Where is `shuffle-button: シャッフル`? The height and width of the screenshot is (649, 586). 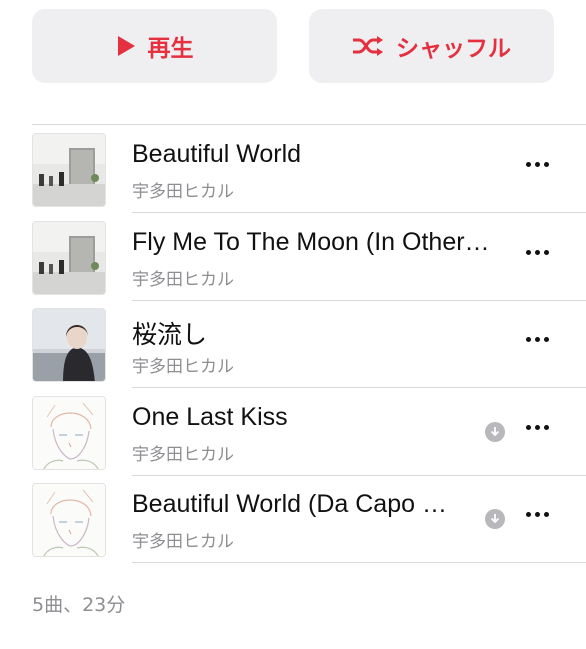 shuffle-button: シャッフル is located at coordinates (431, 46).